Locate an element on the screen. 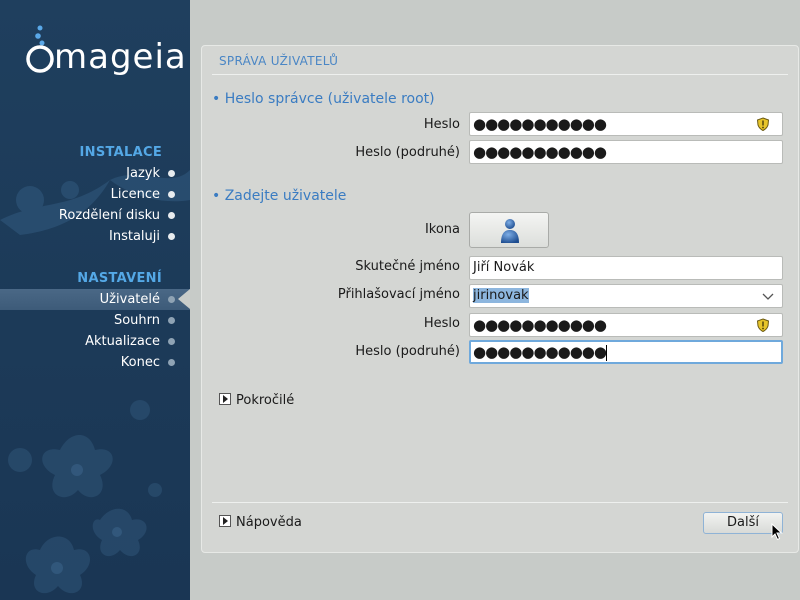 The image size is (800, 600). icon-label: Ikona is located at coordinates (442, 229).